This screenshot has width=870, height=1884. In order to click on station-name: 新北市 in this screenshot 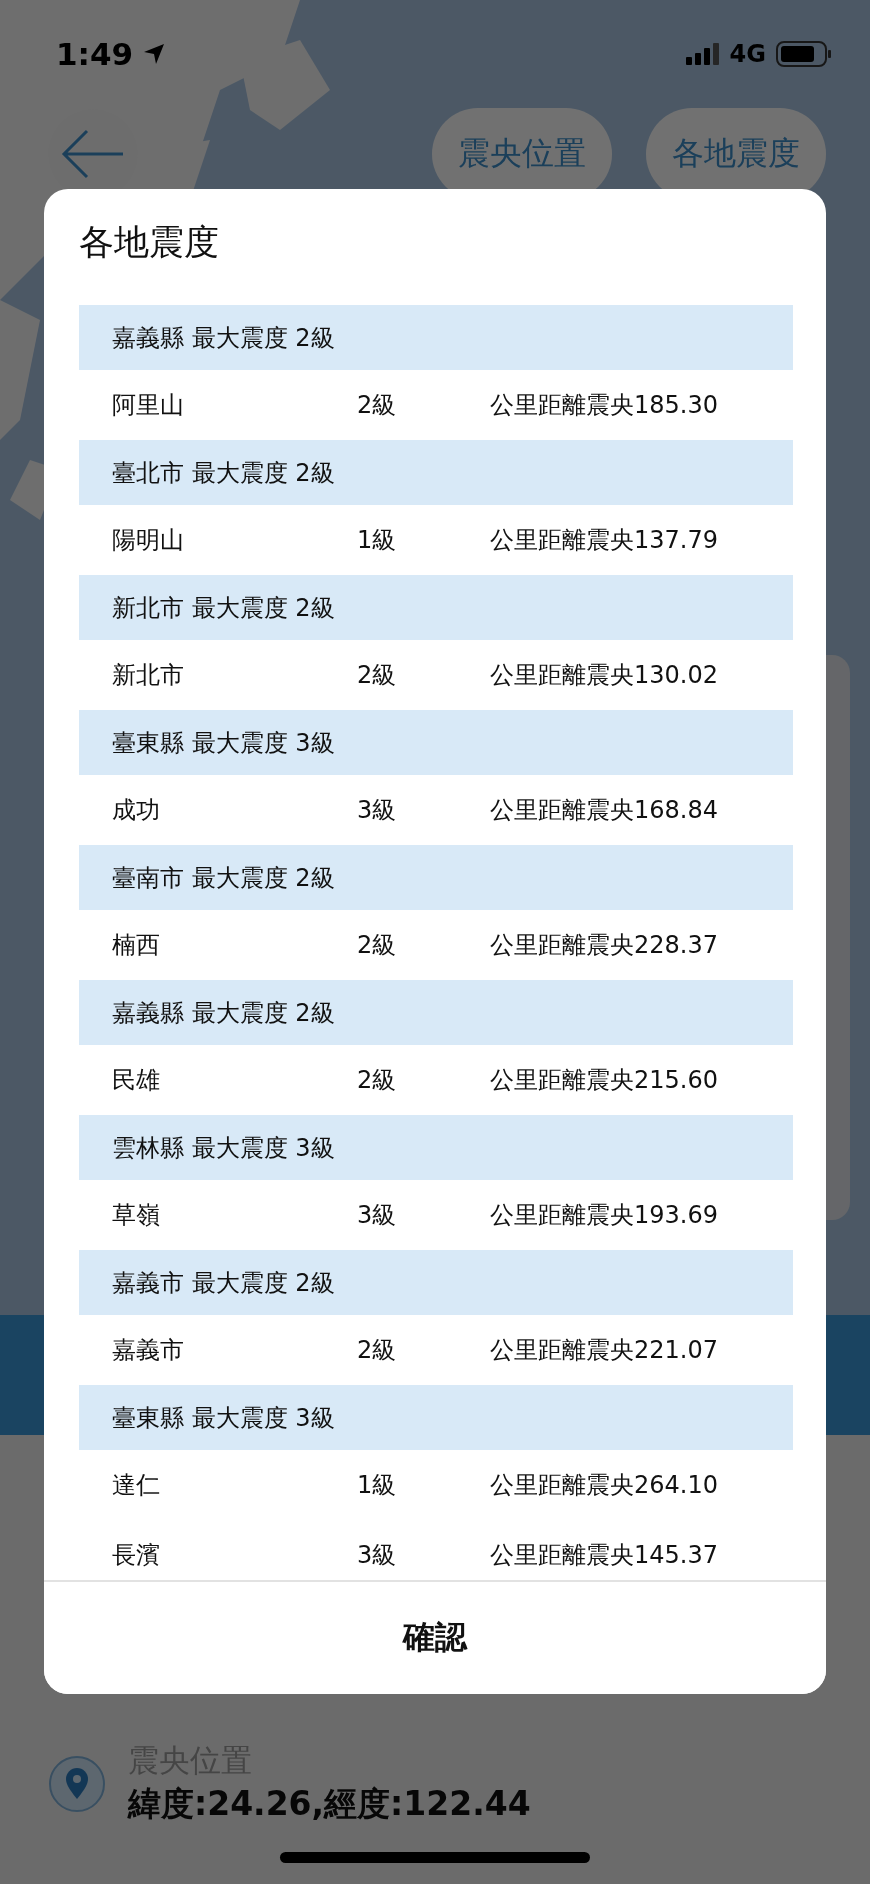, I will do `click(148, 675)`.